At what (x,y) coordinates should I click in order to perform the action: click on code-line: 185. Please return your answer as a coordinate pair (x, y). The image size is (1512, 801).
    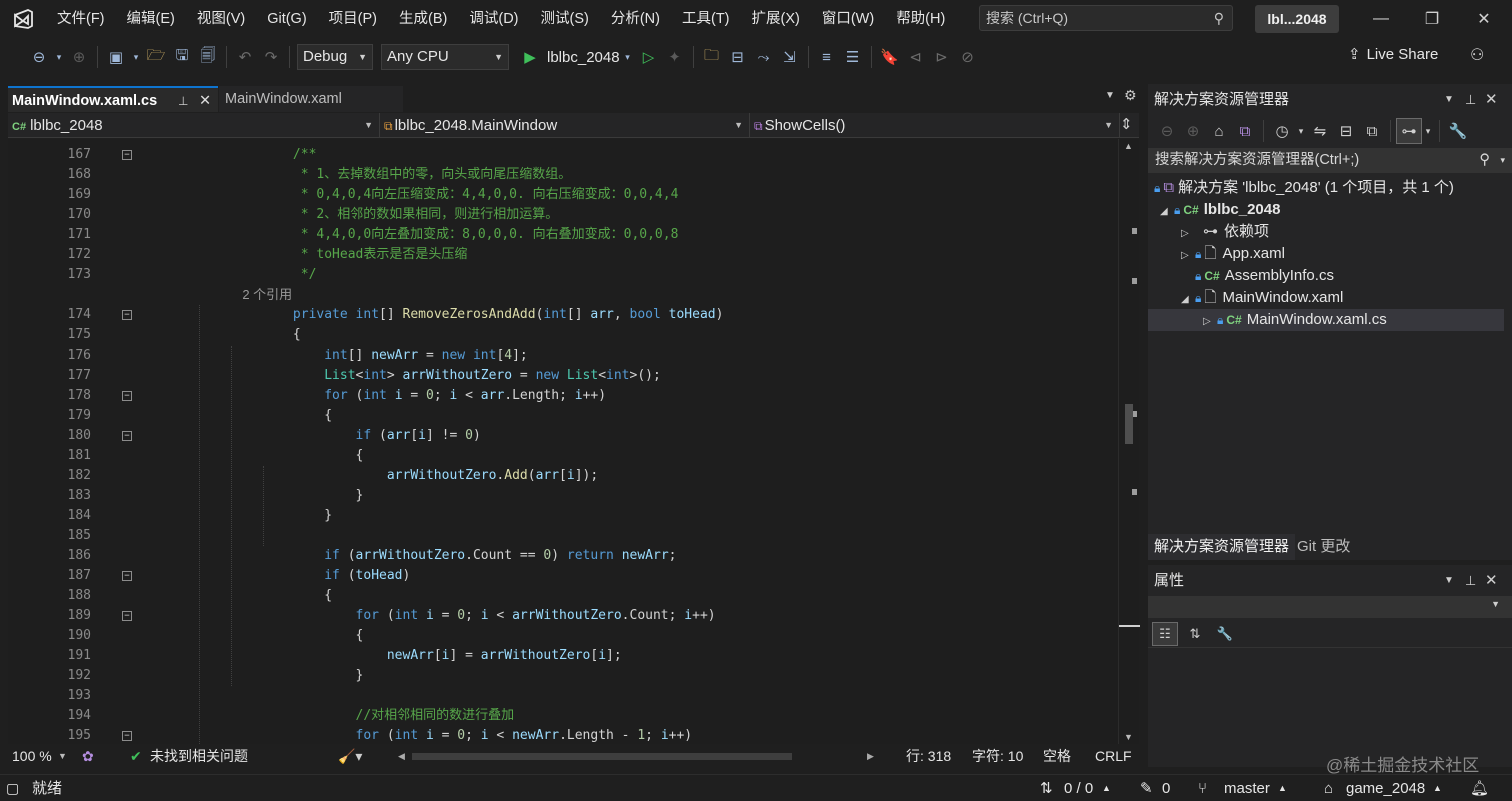
    Looking at the image, I should click on (563, 536).